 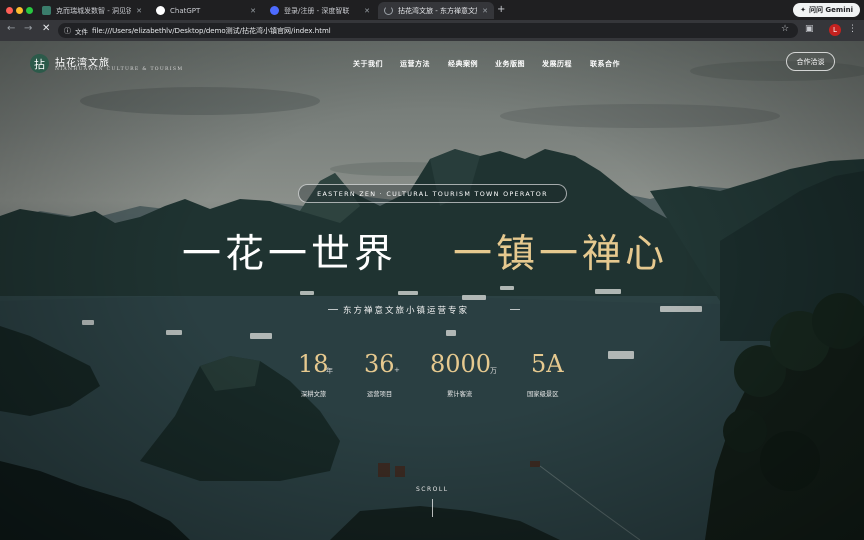 I want to click on stat-value-years: 18, so click(x=313, y=364).